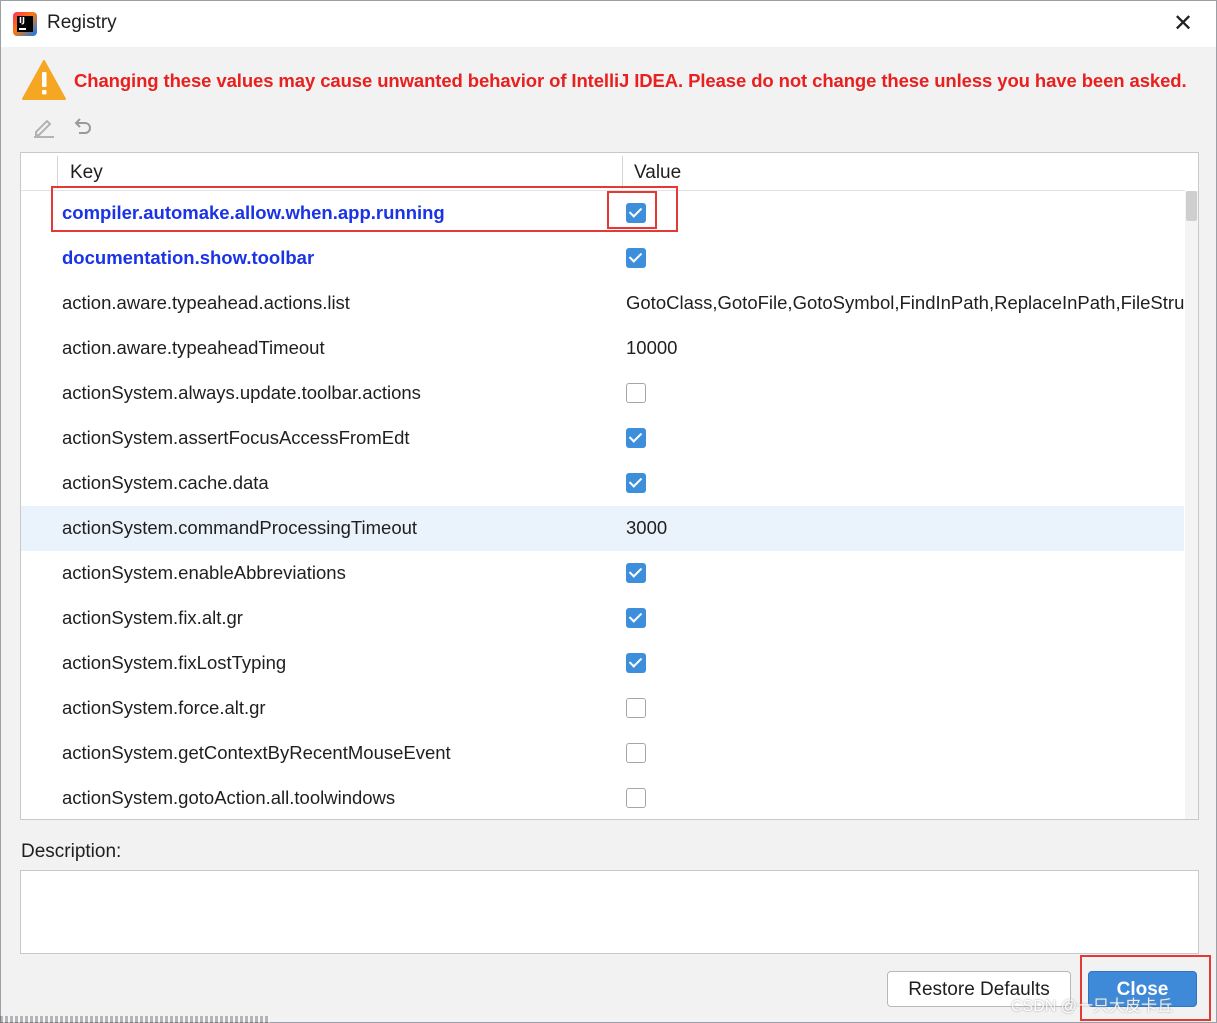  Describe the element at coordinates (657, 173) in the screenshot. I see `column-header-value: Value` at that location.